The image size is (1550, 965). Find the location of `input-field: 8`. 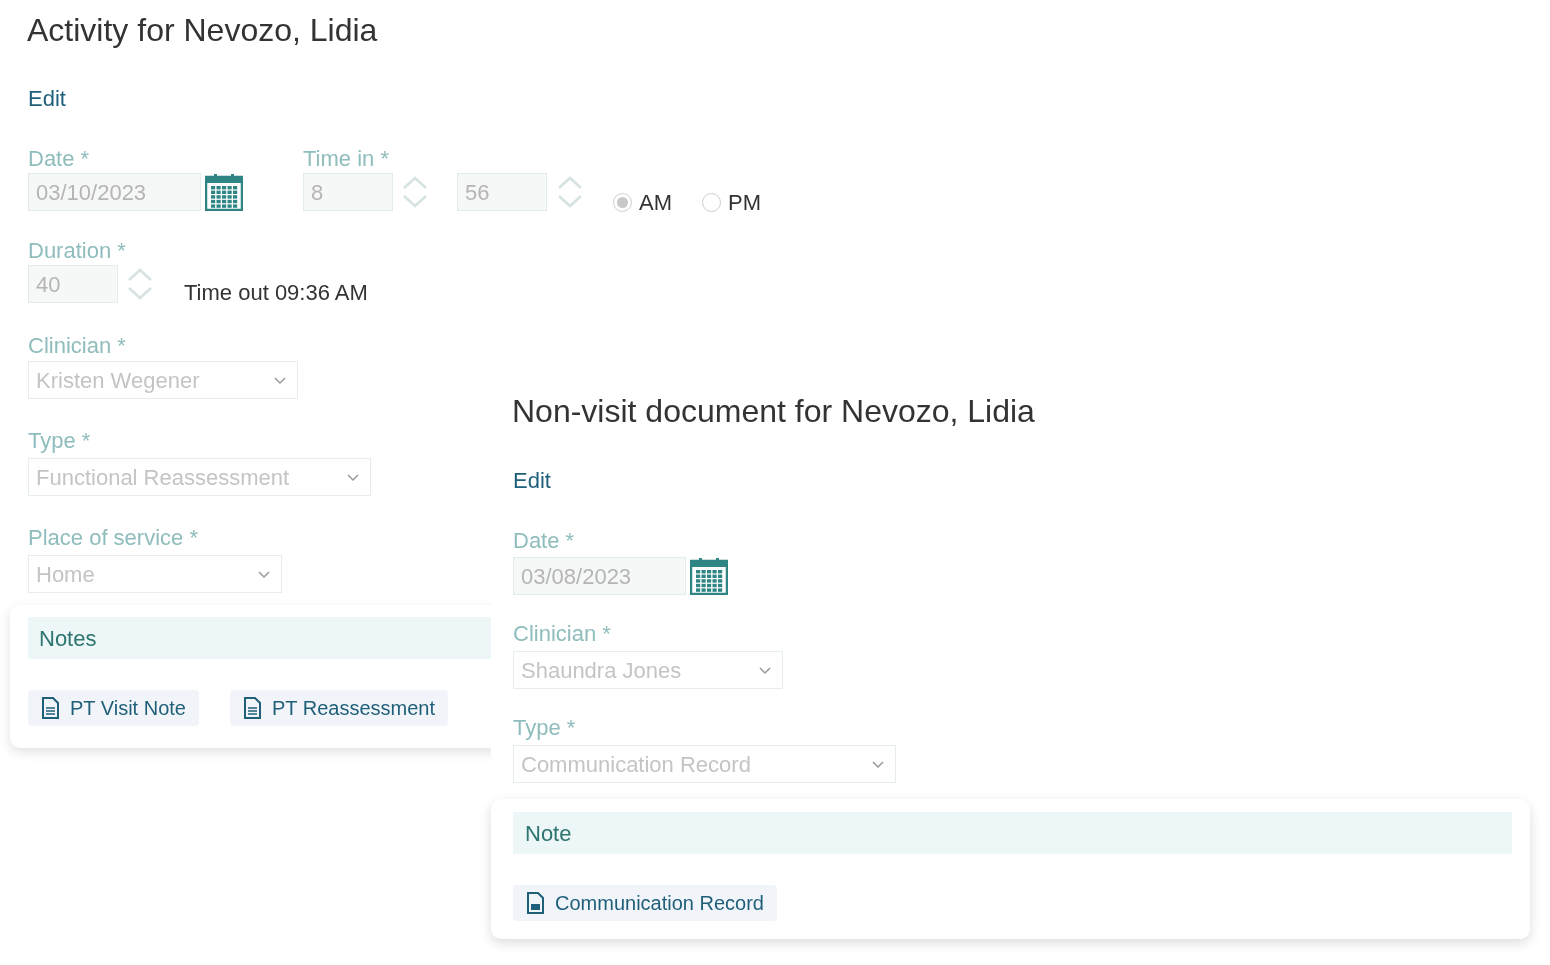

input-field: 8 is located at coordinates (348, 192).